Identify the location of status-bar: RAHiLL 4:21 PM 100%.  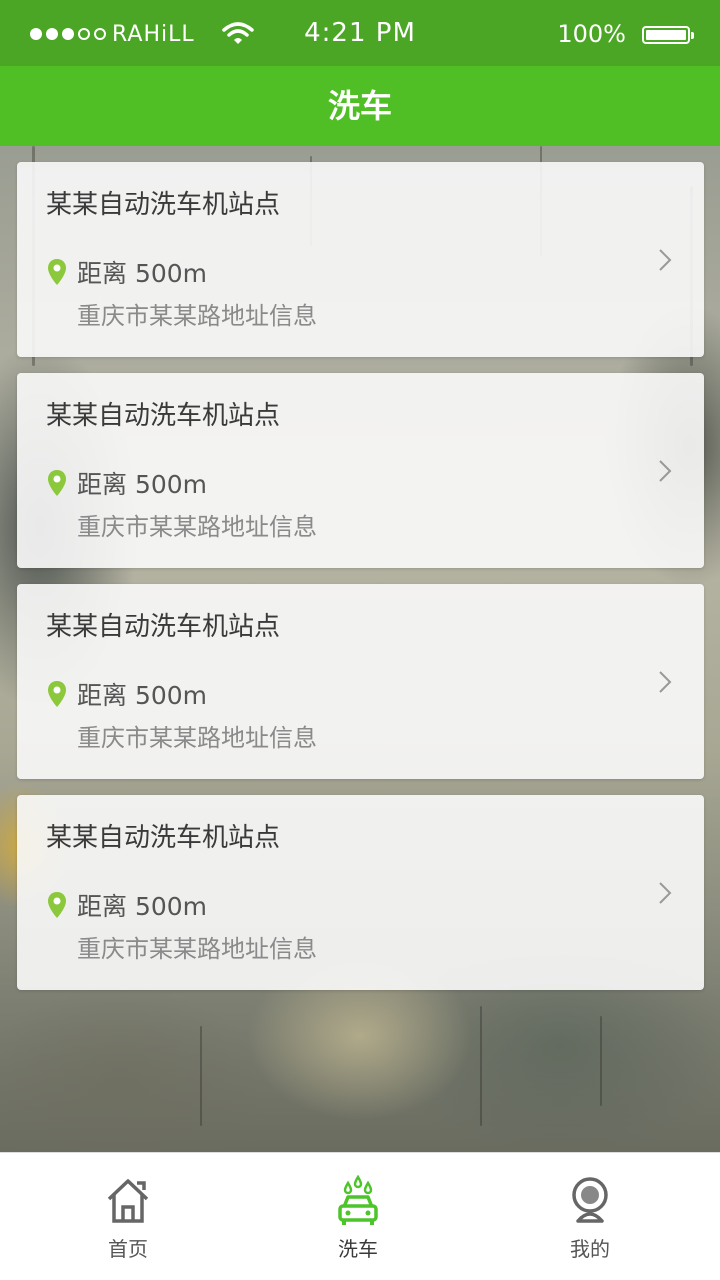
(360, 33).